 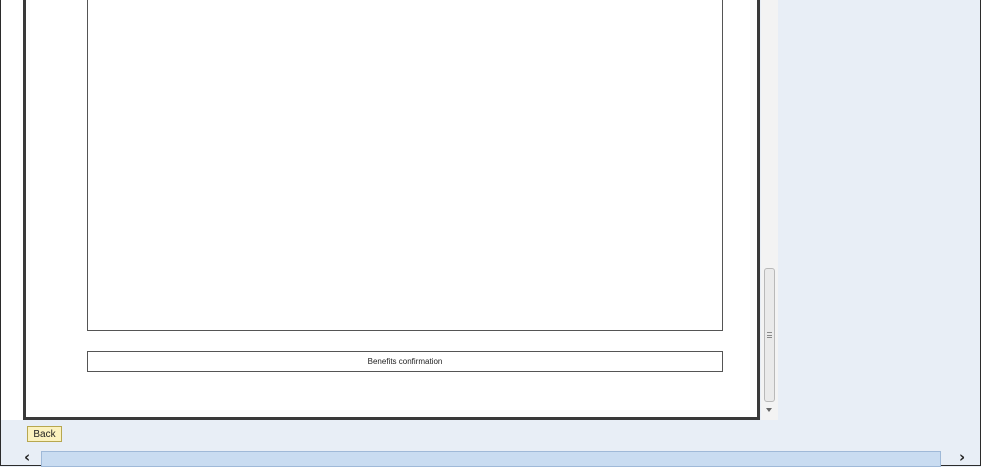 I want to click on horizontal-scroll-track, so click(x=491, y=459).